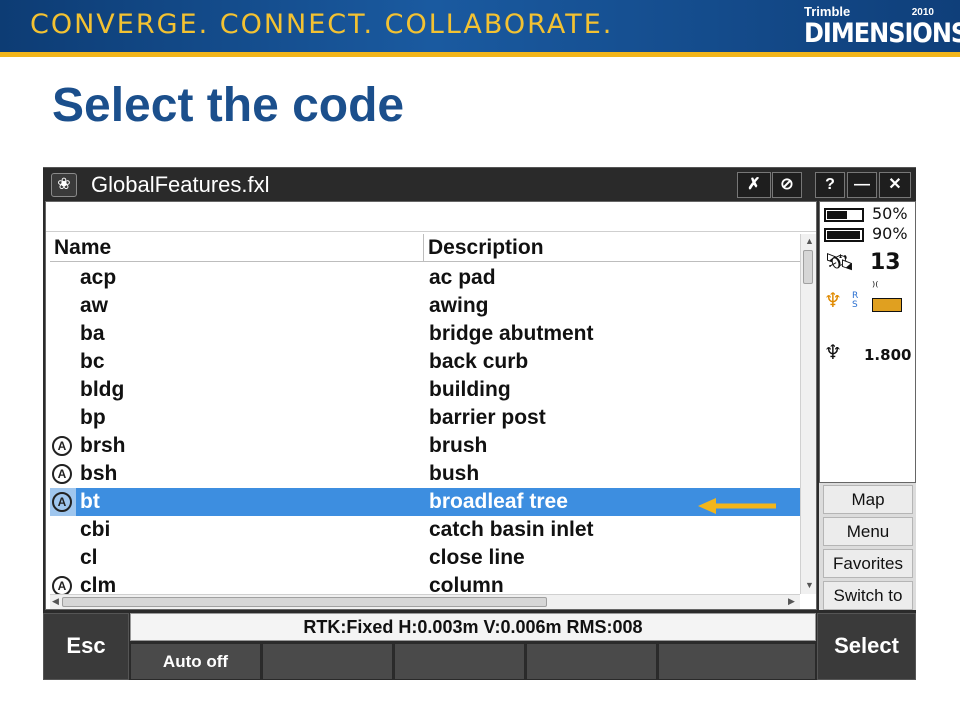 This screenshot has height=720, width=960. Describe the element at coordinates (868, 595) in the screenshot. I see `switch-to-button: Switch to` at that location.